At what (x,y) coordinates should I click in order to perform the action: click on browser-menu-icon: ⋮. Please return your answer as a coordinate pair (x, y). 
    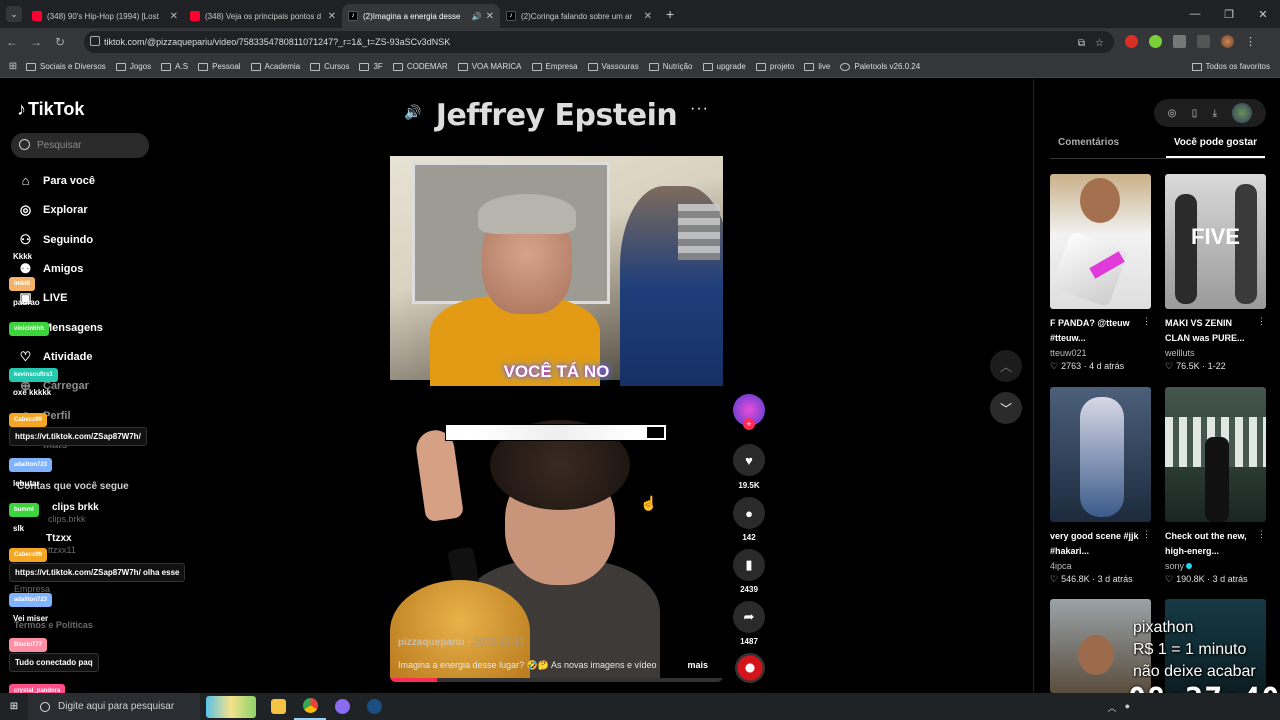
    Looking at the image, I should click on (1250, 41).